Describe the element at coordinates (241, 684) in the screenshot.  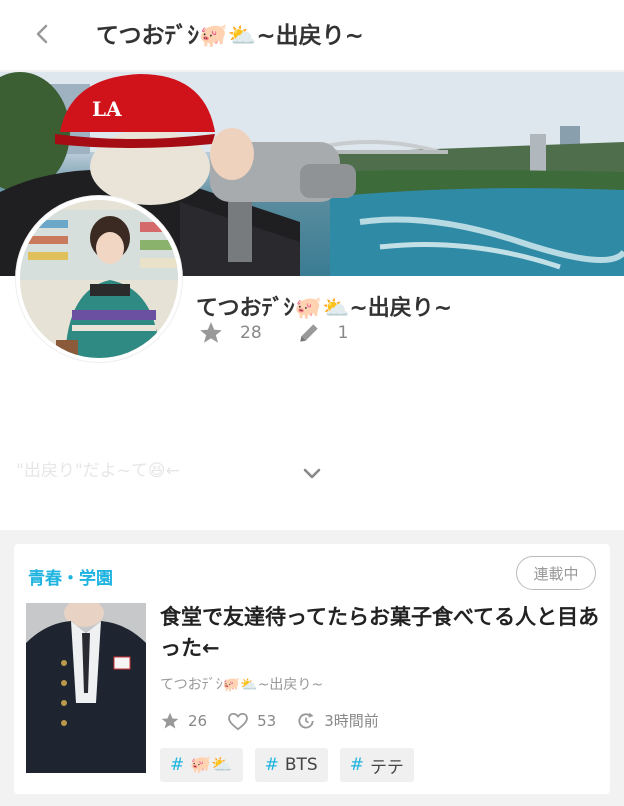
I see `story-author: てつおﾃﾞｼ🐖⛅~出戻り~` at that location.